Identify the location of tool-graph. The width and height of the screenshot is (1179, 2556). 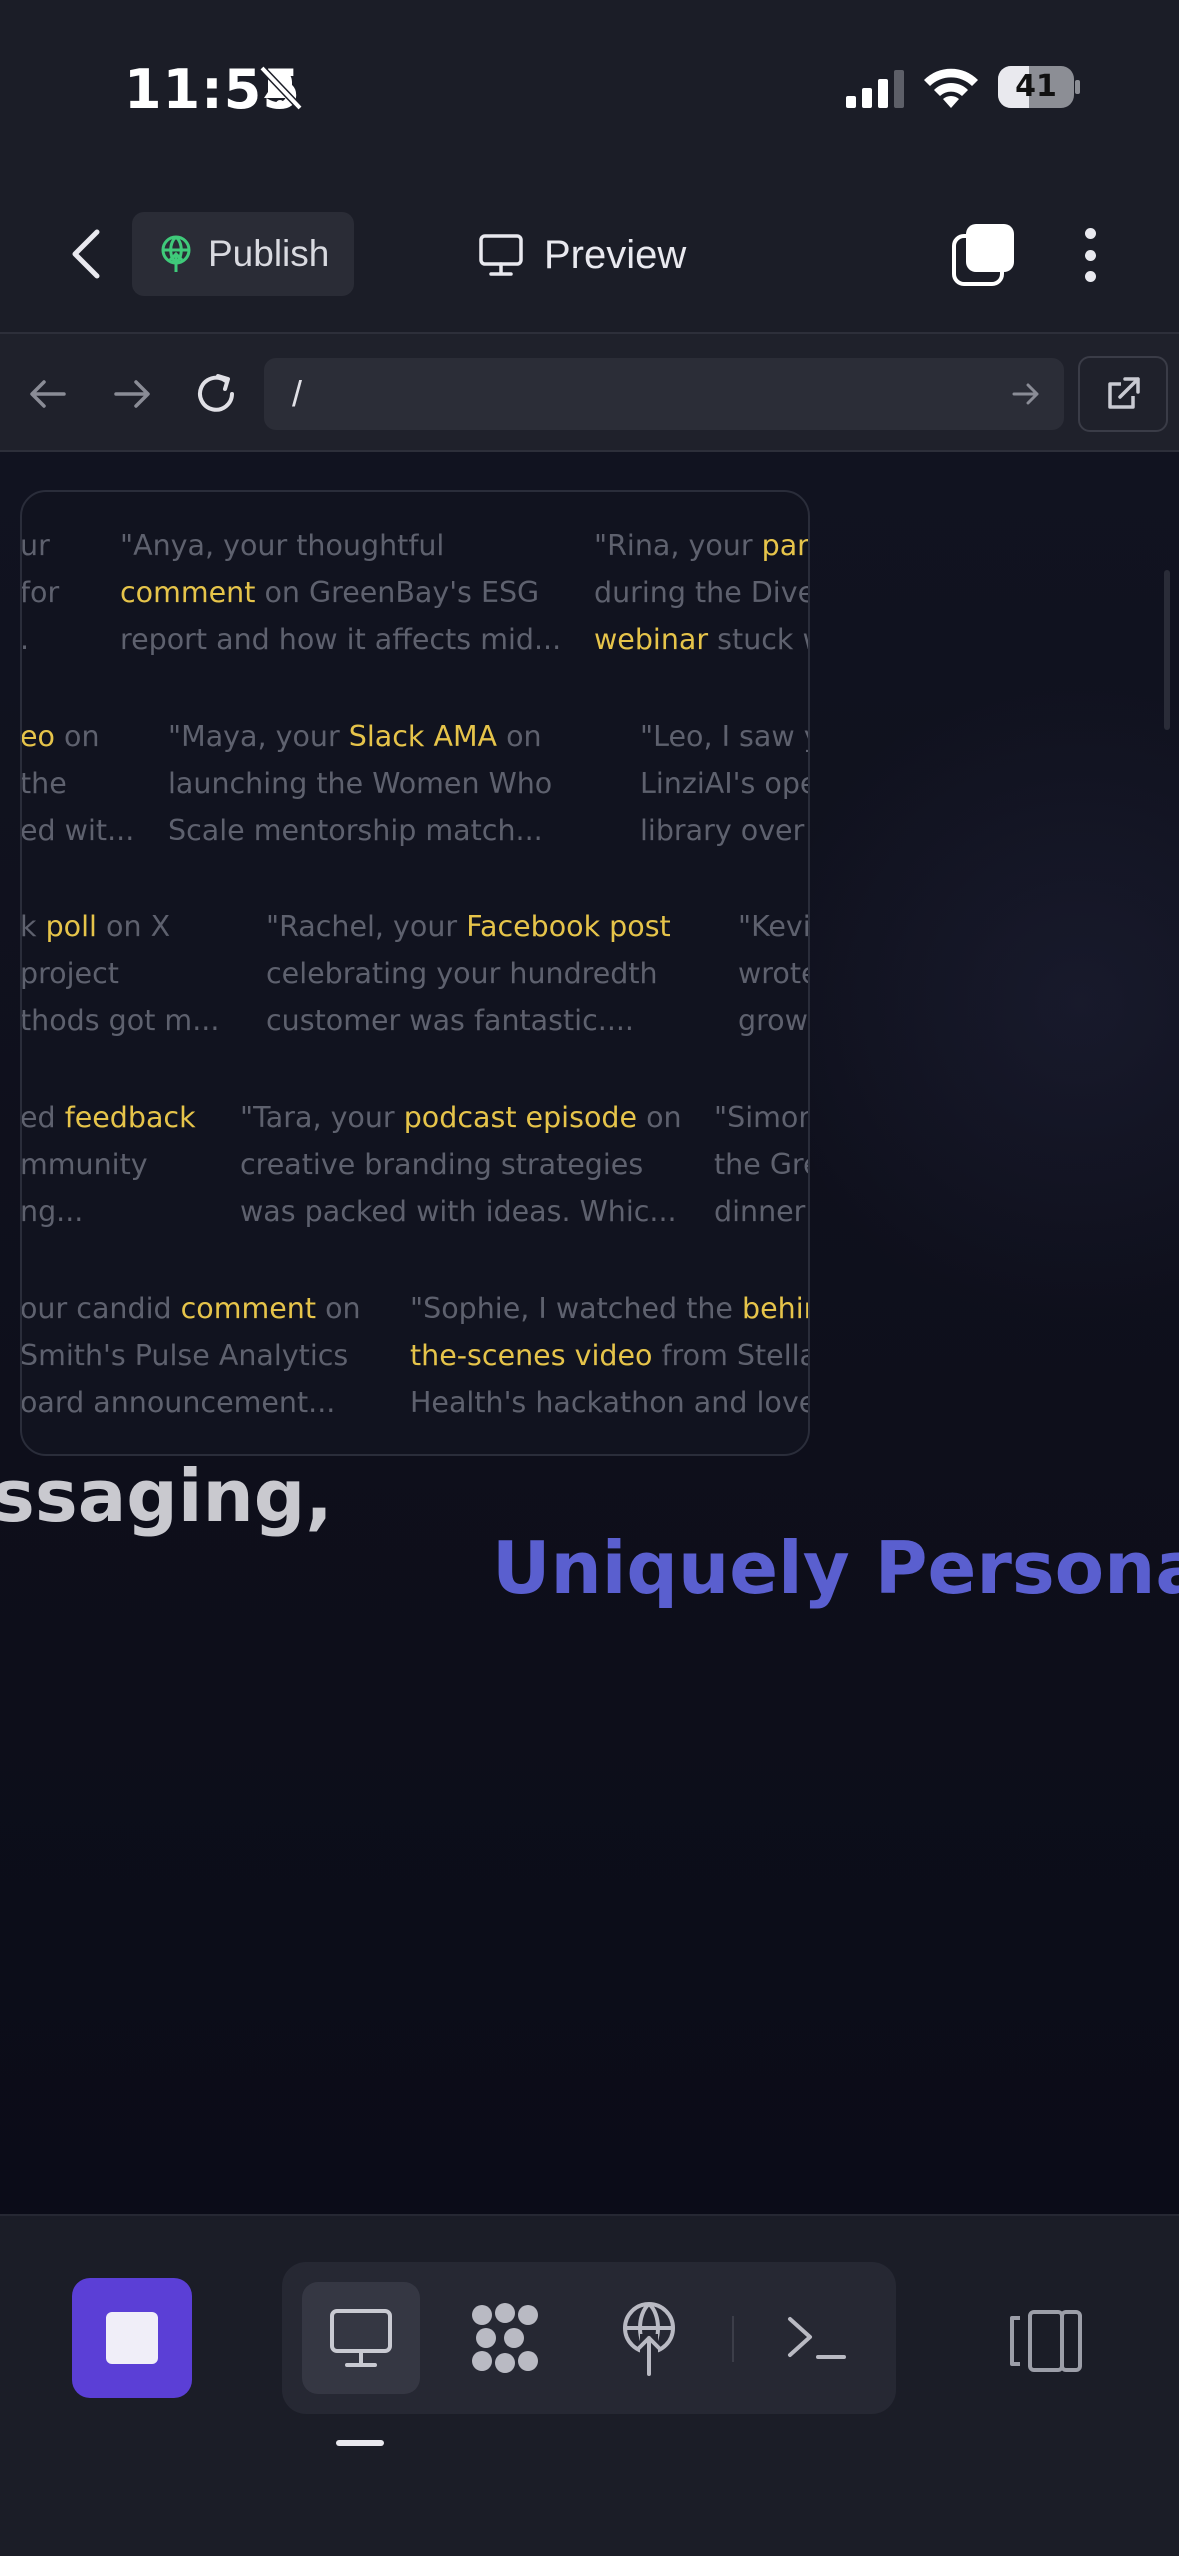
(505, 2338).